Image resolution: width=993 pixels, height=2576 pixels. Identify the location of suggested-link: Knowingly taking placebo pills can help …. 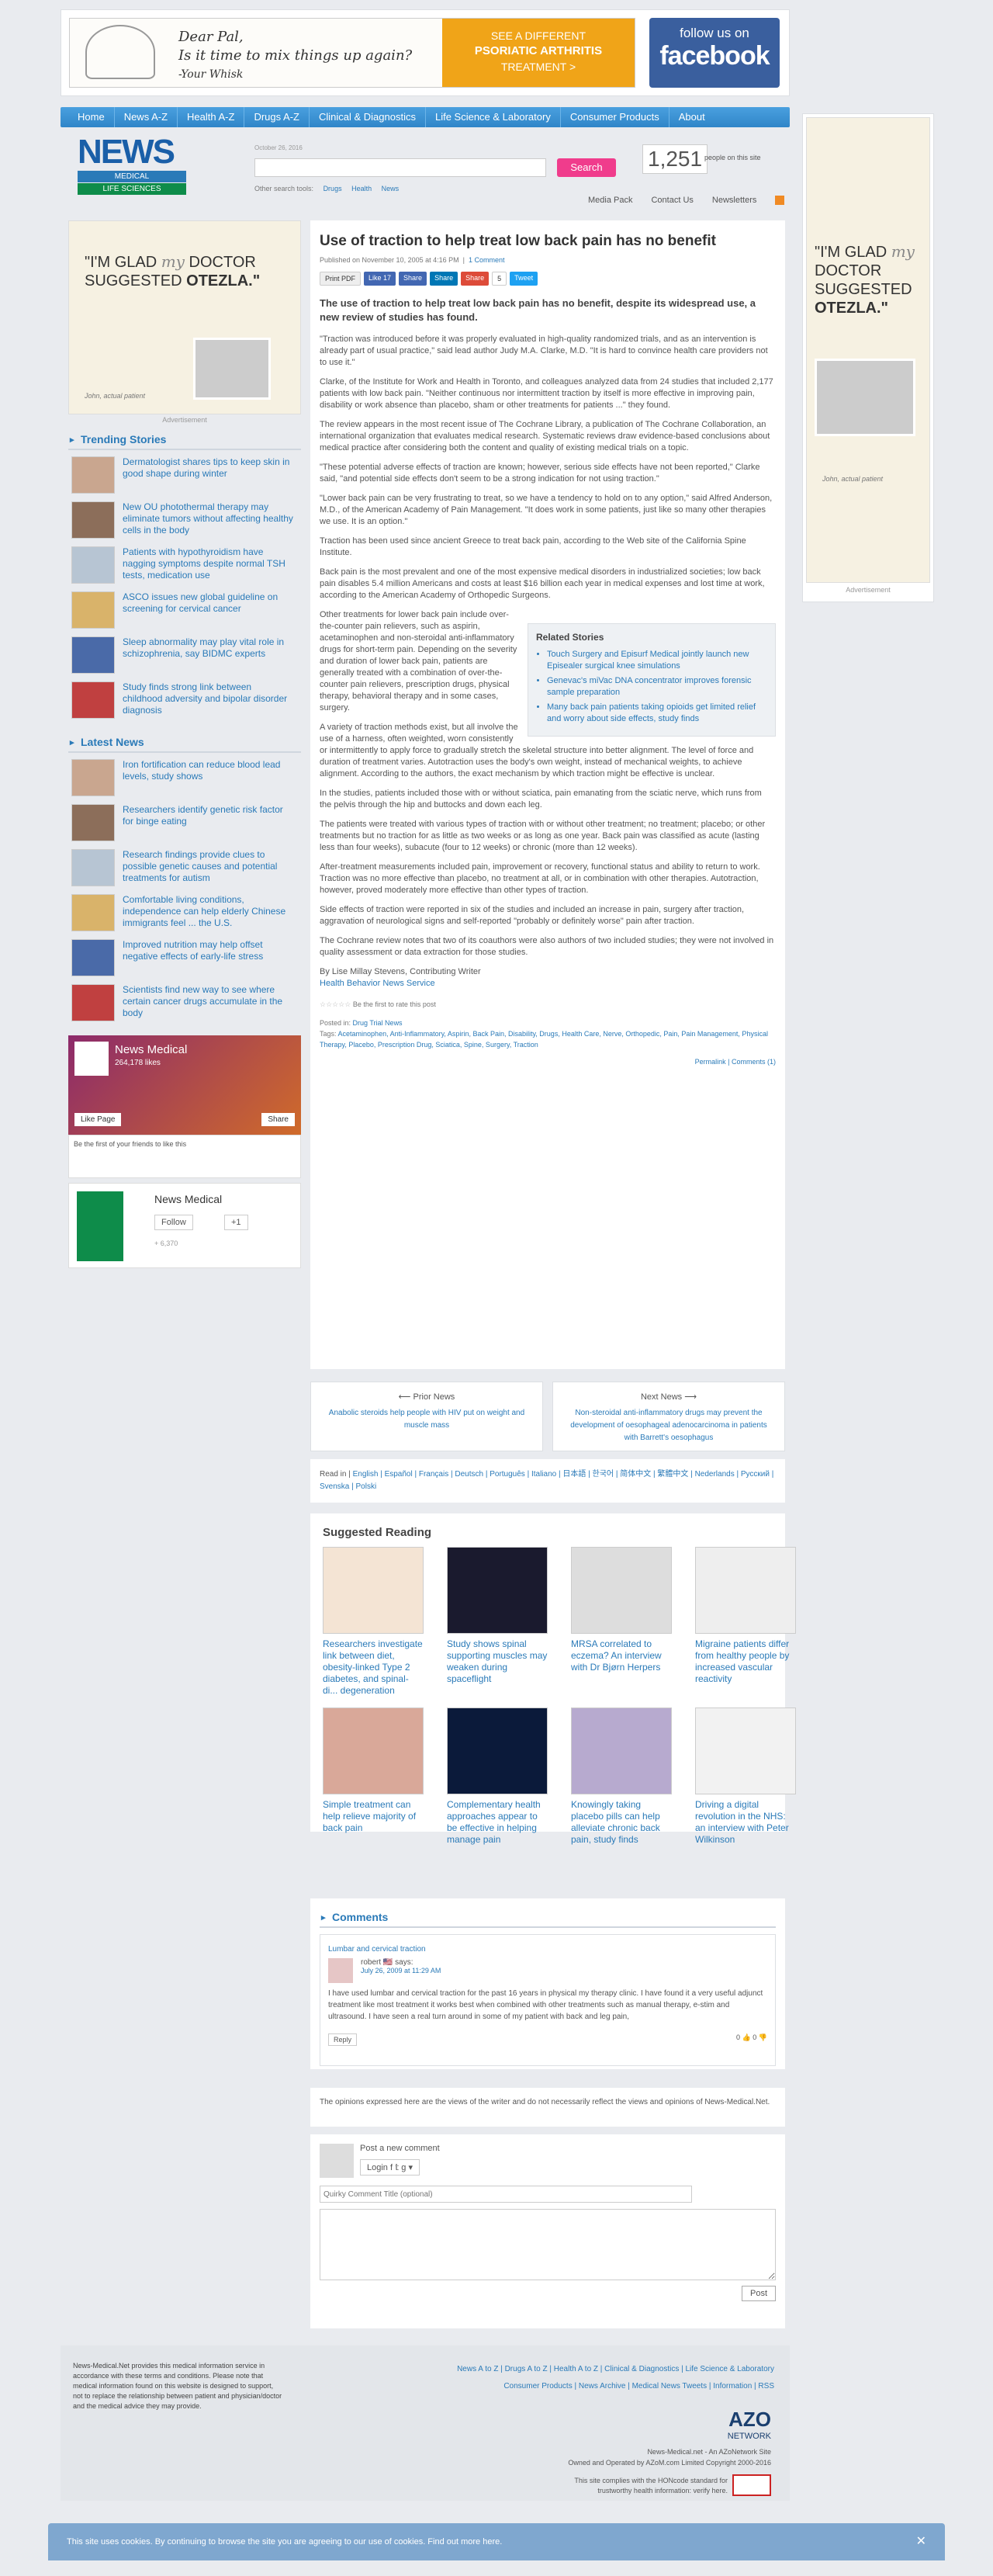
(621, 1822).